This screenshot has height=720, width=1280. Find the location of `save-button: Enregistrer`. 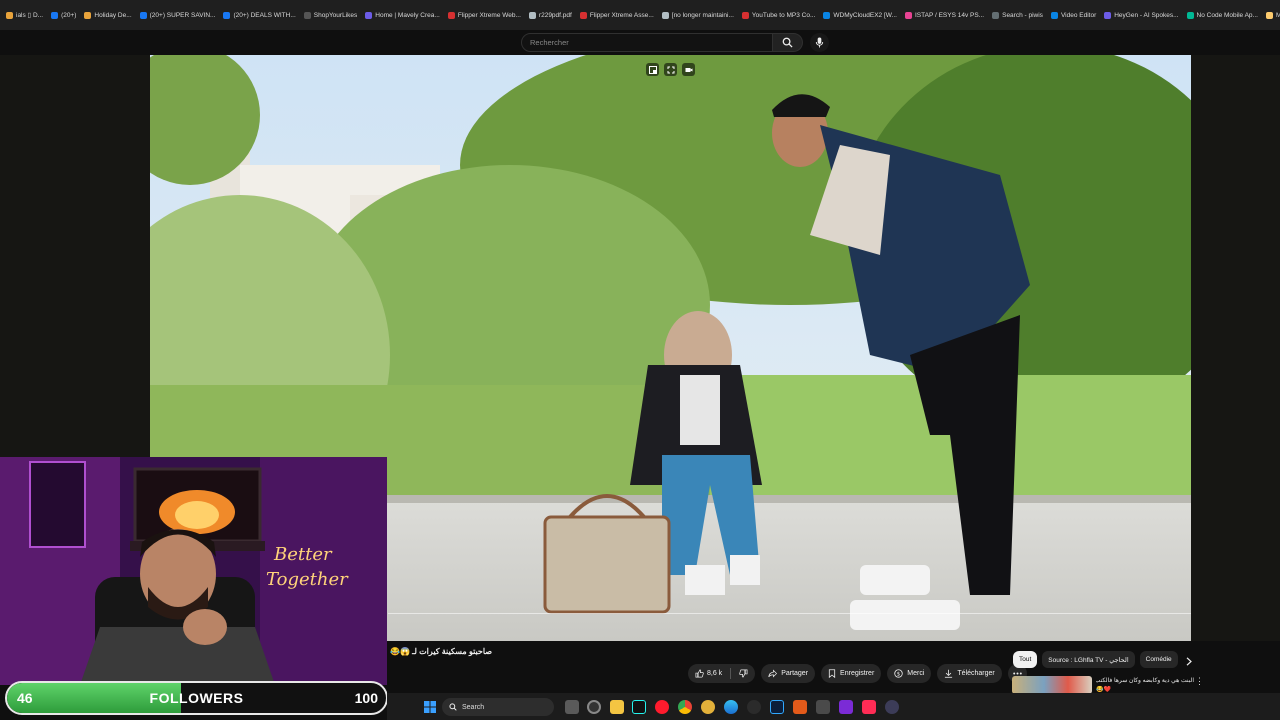

save-button: Enregistrer is located at coordinates (851, 673).